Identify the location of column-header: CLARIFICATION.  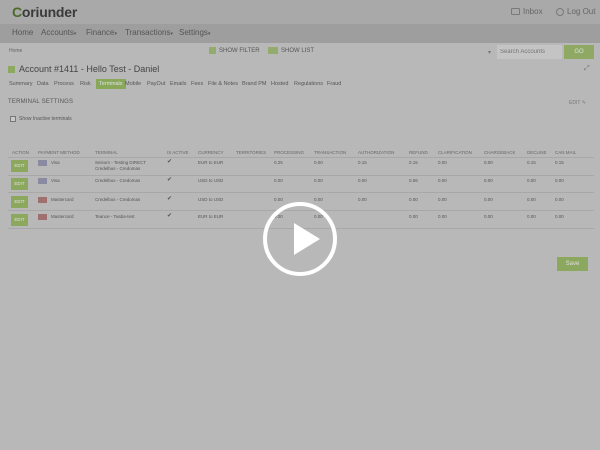
(455, 152).